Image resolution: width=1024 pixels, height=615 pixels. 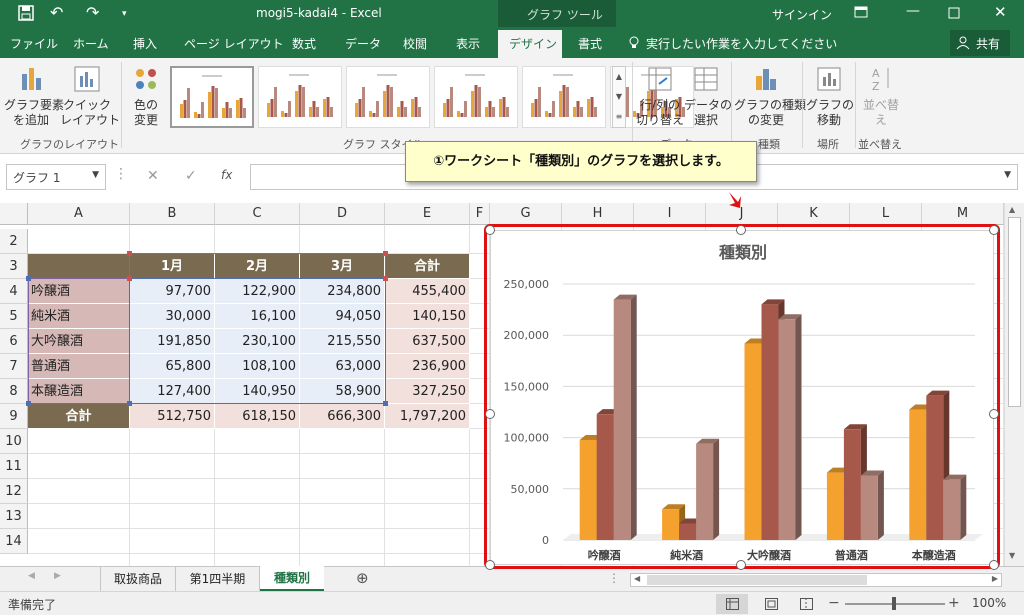 I want to click on change-chart-type-button: グラフの種類 の変更, so click(x=770, y=96).